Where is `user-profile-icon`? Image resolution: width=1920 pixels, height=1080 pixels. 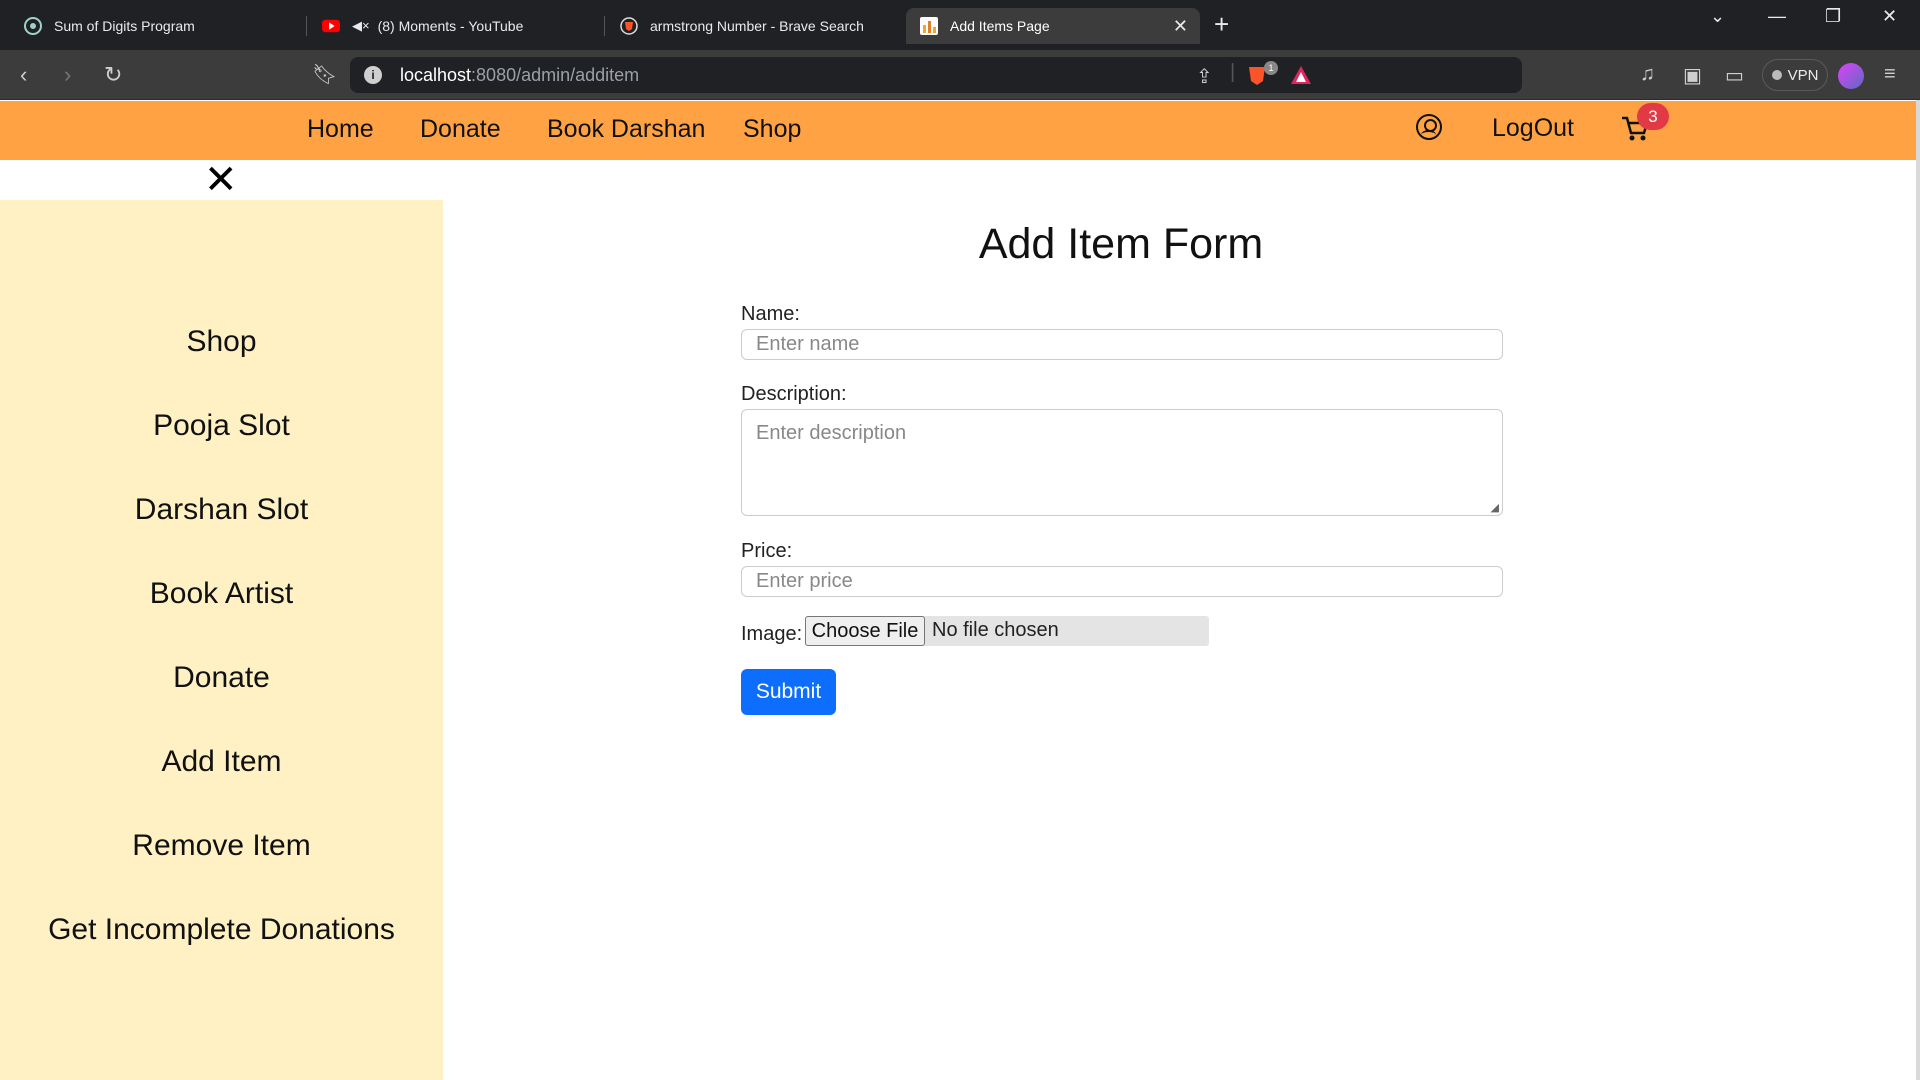 user-profile-icon is located at coordinates (1429, 127).